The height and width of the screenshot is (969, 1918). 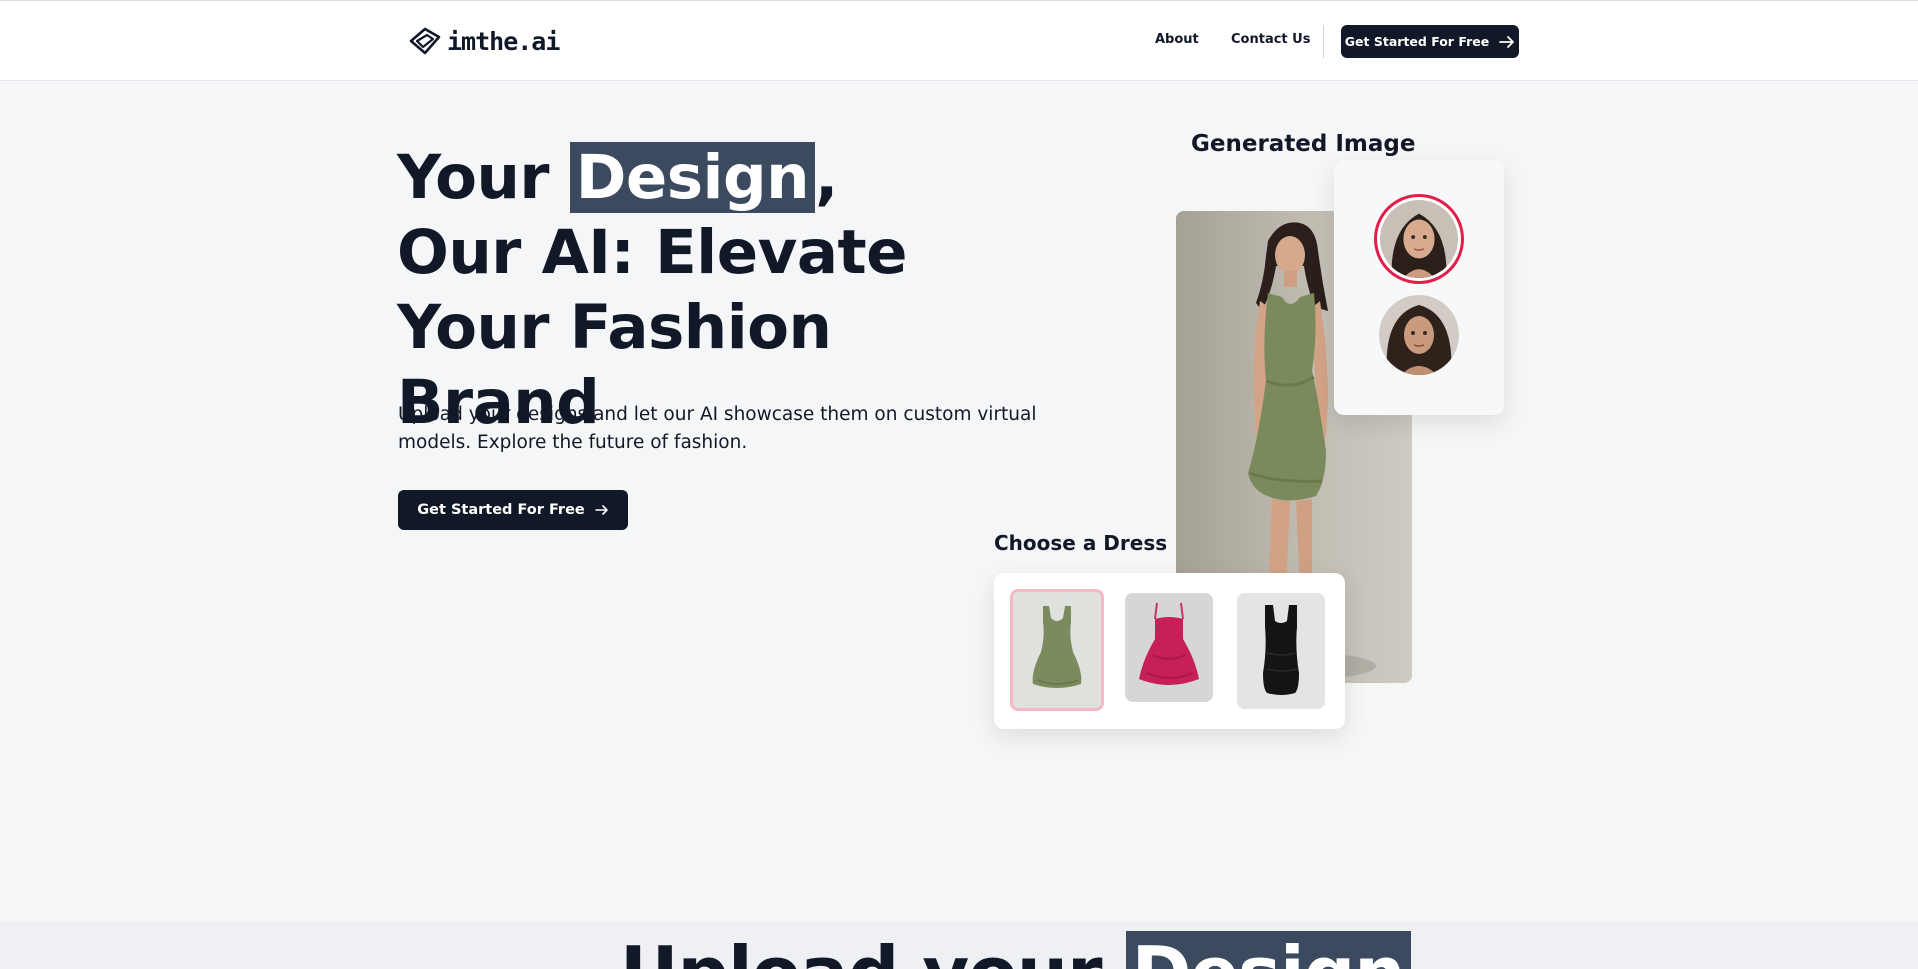 What do you see at coordinates (1270, 39) in the screenshot?
I see `nav-contact-us: Contact Us` at bounding box center [1270, 39].